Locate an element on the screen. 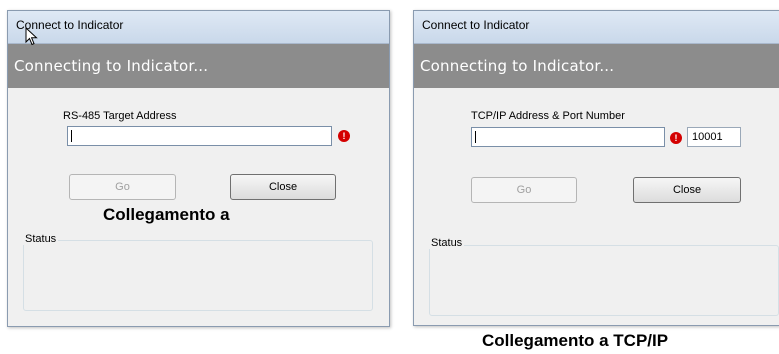 The width and height of the screenshot is (779, 354). port-number-input: 10001 is located at coordinates (714, 137).